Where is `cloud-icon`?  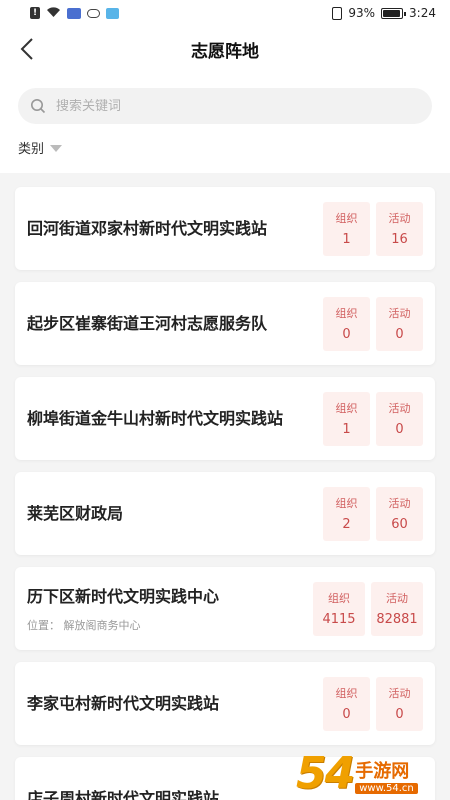 cloud-icon is located at coordinates (93, 13).